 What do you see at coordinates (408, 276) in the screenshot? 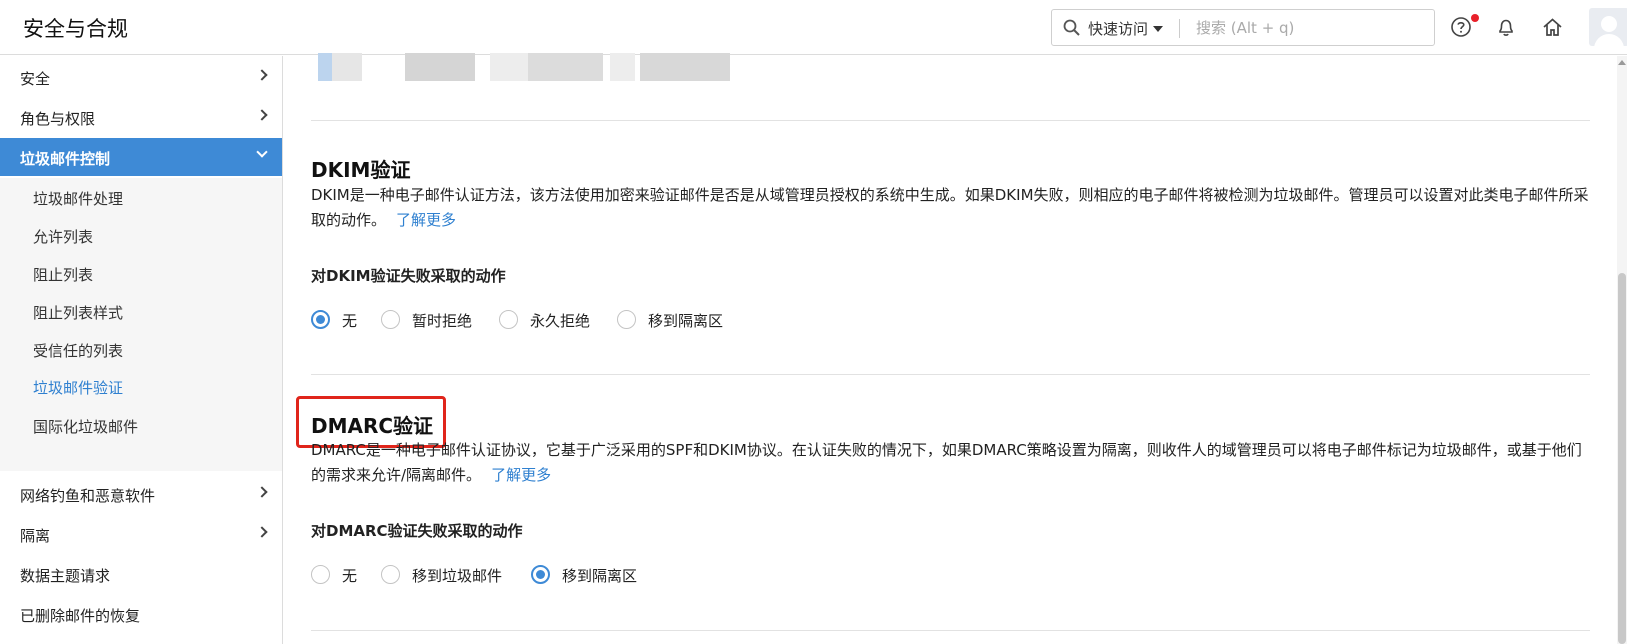
I see `dkim-action-title: 对DKIM验证失败采取的动作` at bounding box center [408, 276].